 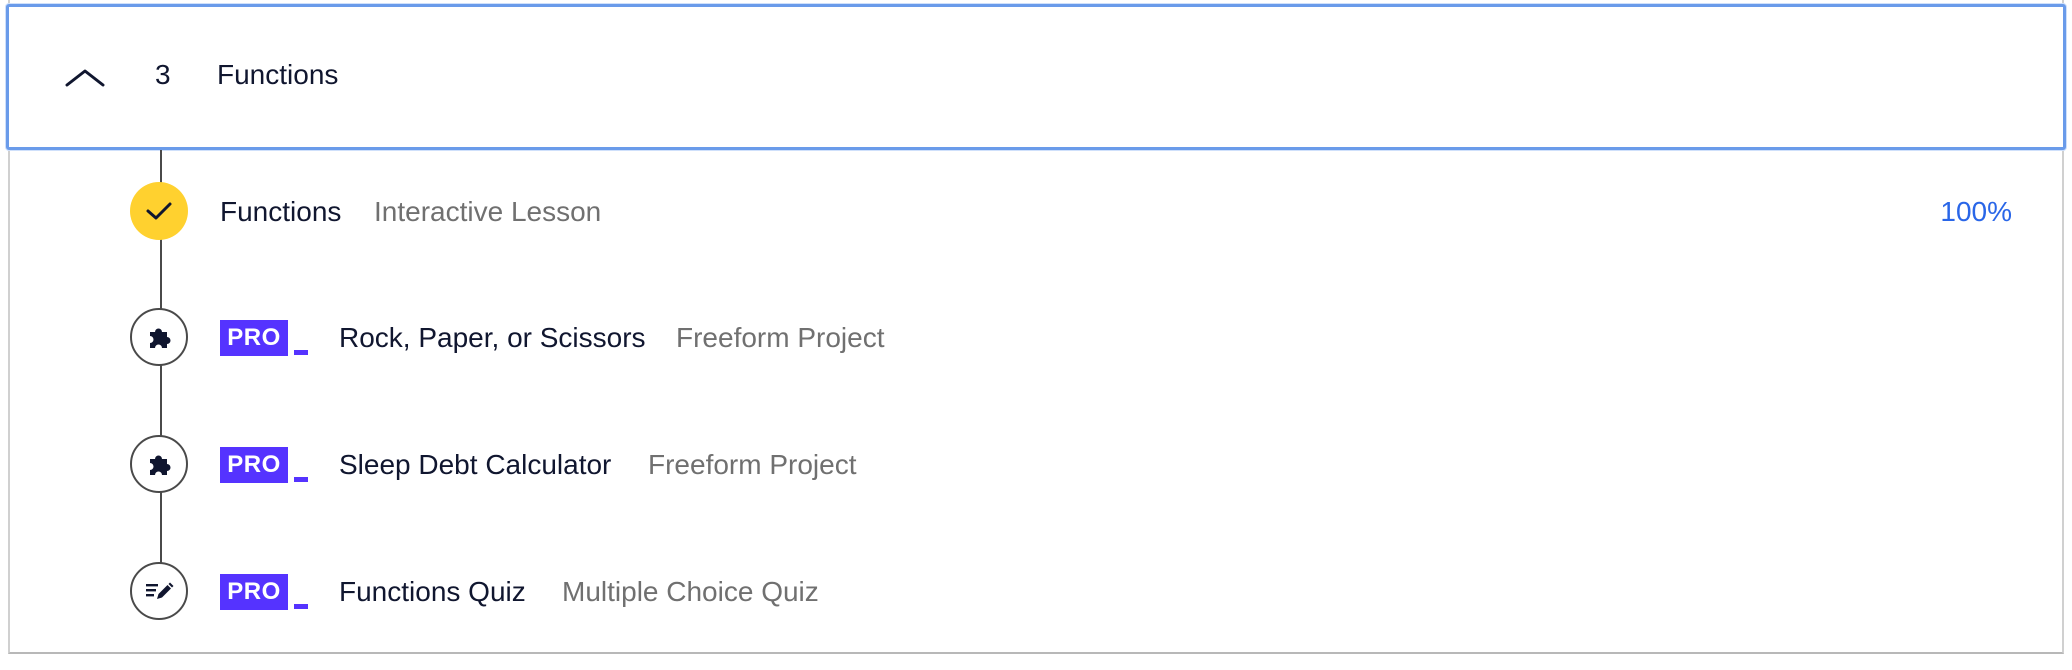 I want to click on item-type: Interactive Lesson, so click(x=488, y=211).